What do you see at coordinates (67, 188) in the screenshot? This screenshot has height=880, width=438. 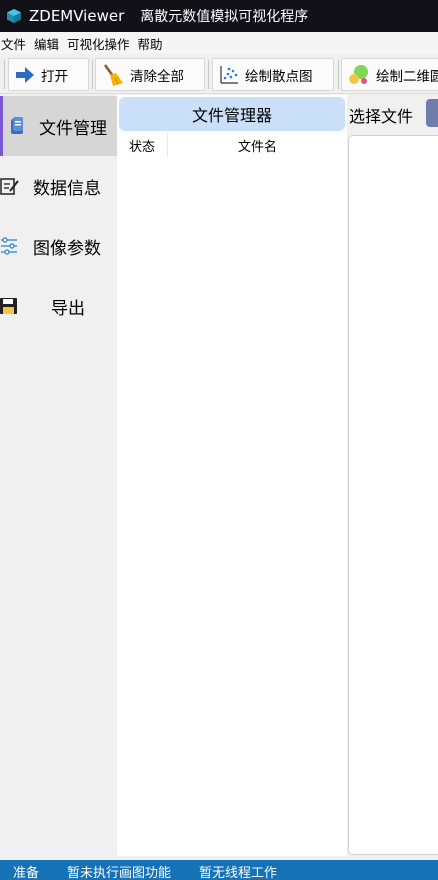 I see `sidebar-item-label: 数据信息` at bounding box center [67, 188].